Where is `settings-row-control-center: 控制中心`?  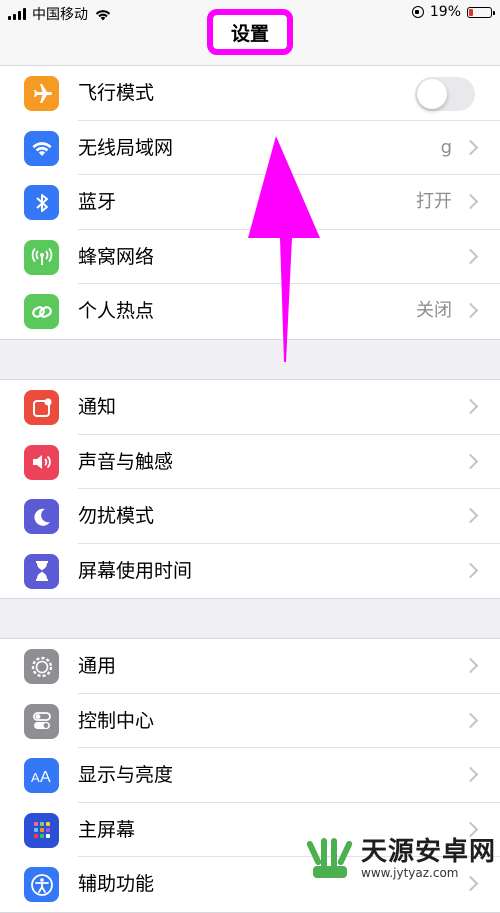 settings-row-control-center: 控制中心 is located at coordinates (250, 721).